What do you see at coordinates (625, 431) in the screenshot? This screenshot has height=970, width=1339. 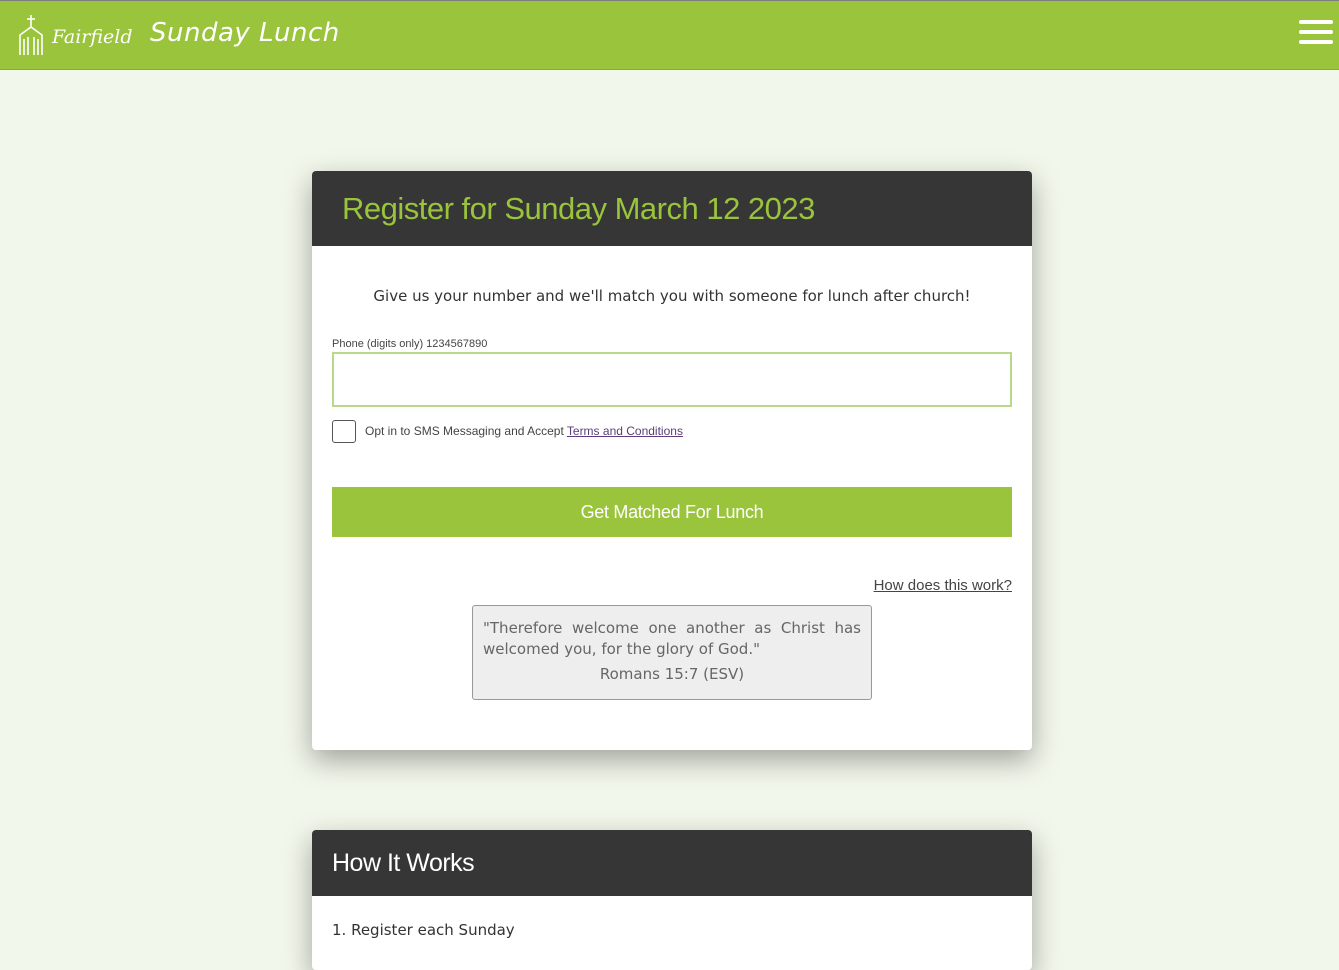 I see `terms-link: Terms and Conditions` at bounding box center [625, 431].